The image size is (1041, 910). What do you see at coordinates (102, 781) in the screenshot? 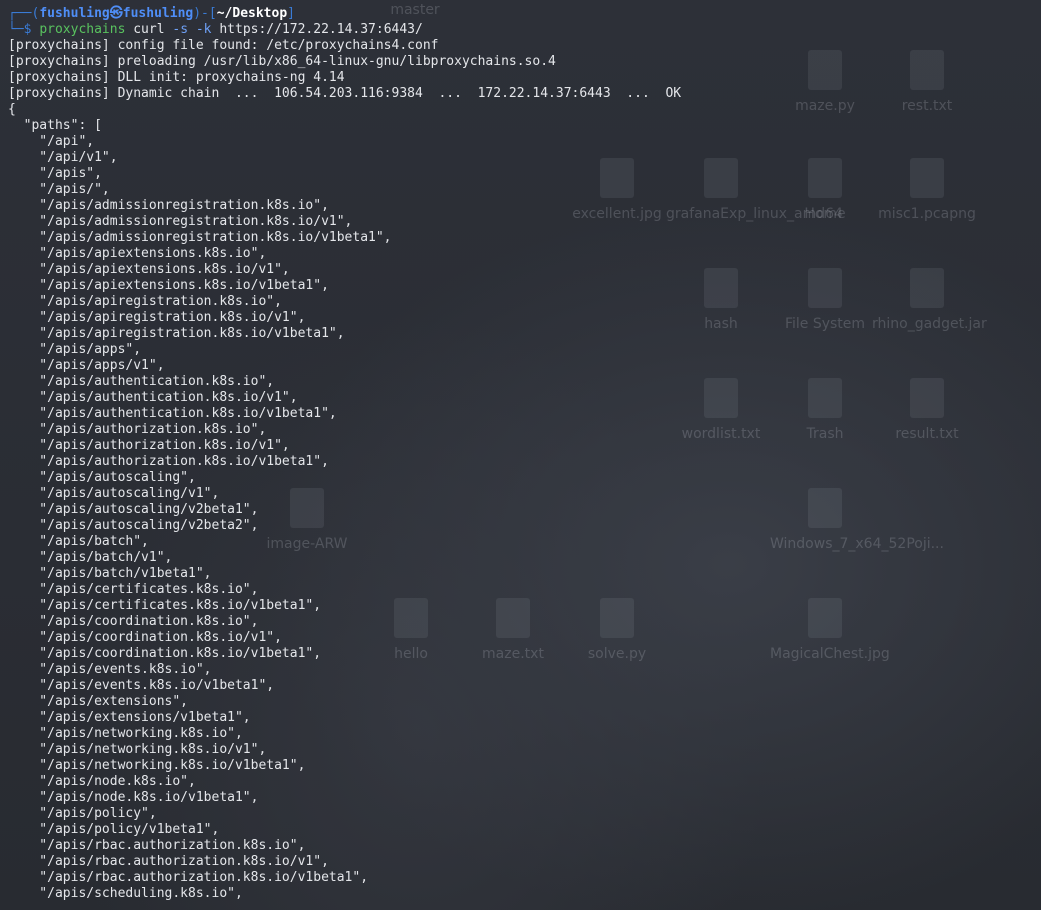
I see `output-line: "/apis/node.k8s.io",` at bounding box center [102, 781].